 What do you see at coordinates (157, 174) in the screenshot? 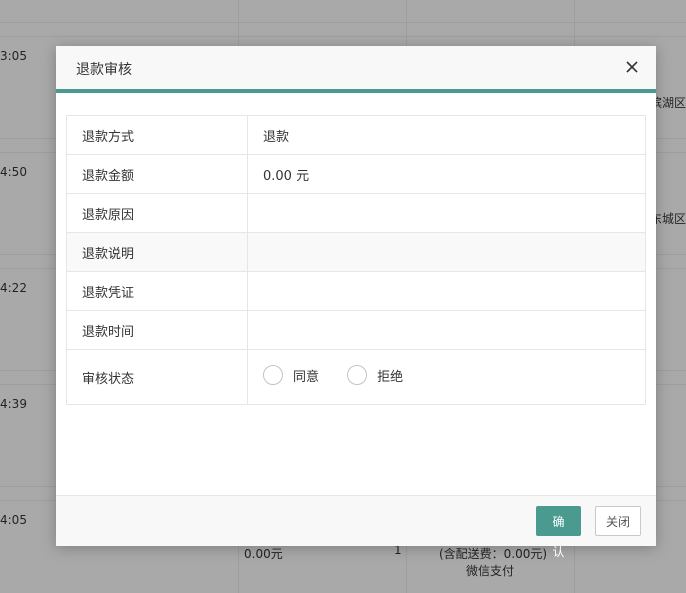
I see `refund-amount-label: 退款金额` at bounding box center [157, 174].